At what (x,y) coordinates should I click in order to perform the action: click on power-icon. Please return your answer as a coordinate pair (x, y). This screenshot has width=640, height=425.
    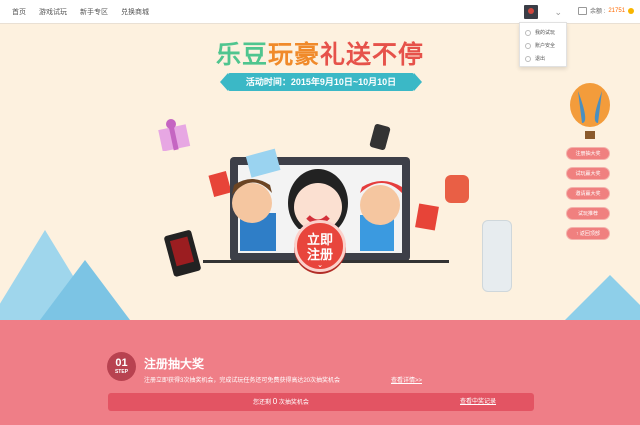
    Looking at the image, I should click on (528, 58).